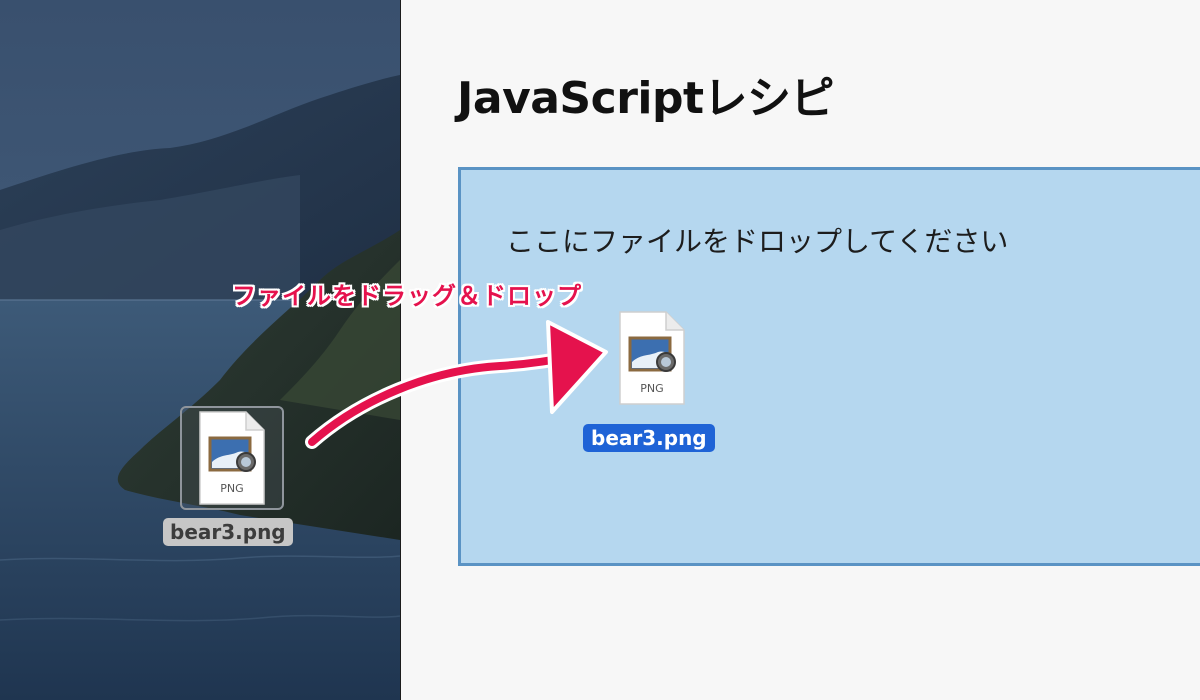 The image size is (1200, 700). What do you see at coordinates (228, 532) in the screenshot?
I see `desktop-file-name: bear3.png` at bounding box center [228, 532].